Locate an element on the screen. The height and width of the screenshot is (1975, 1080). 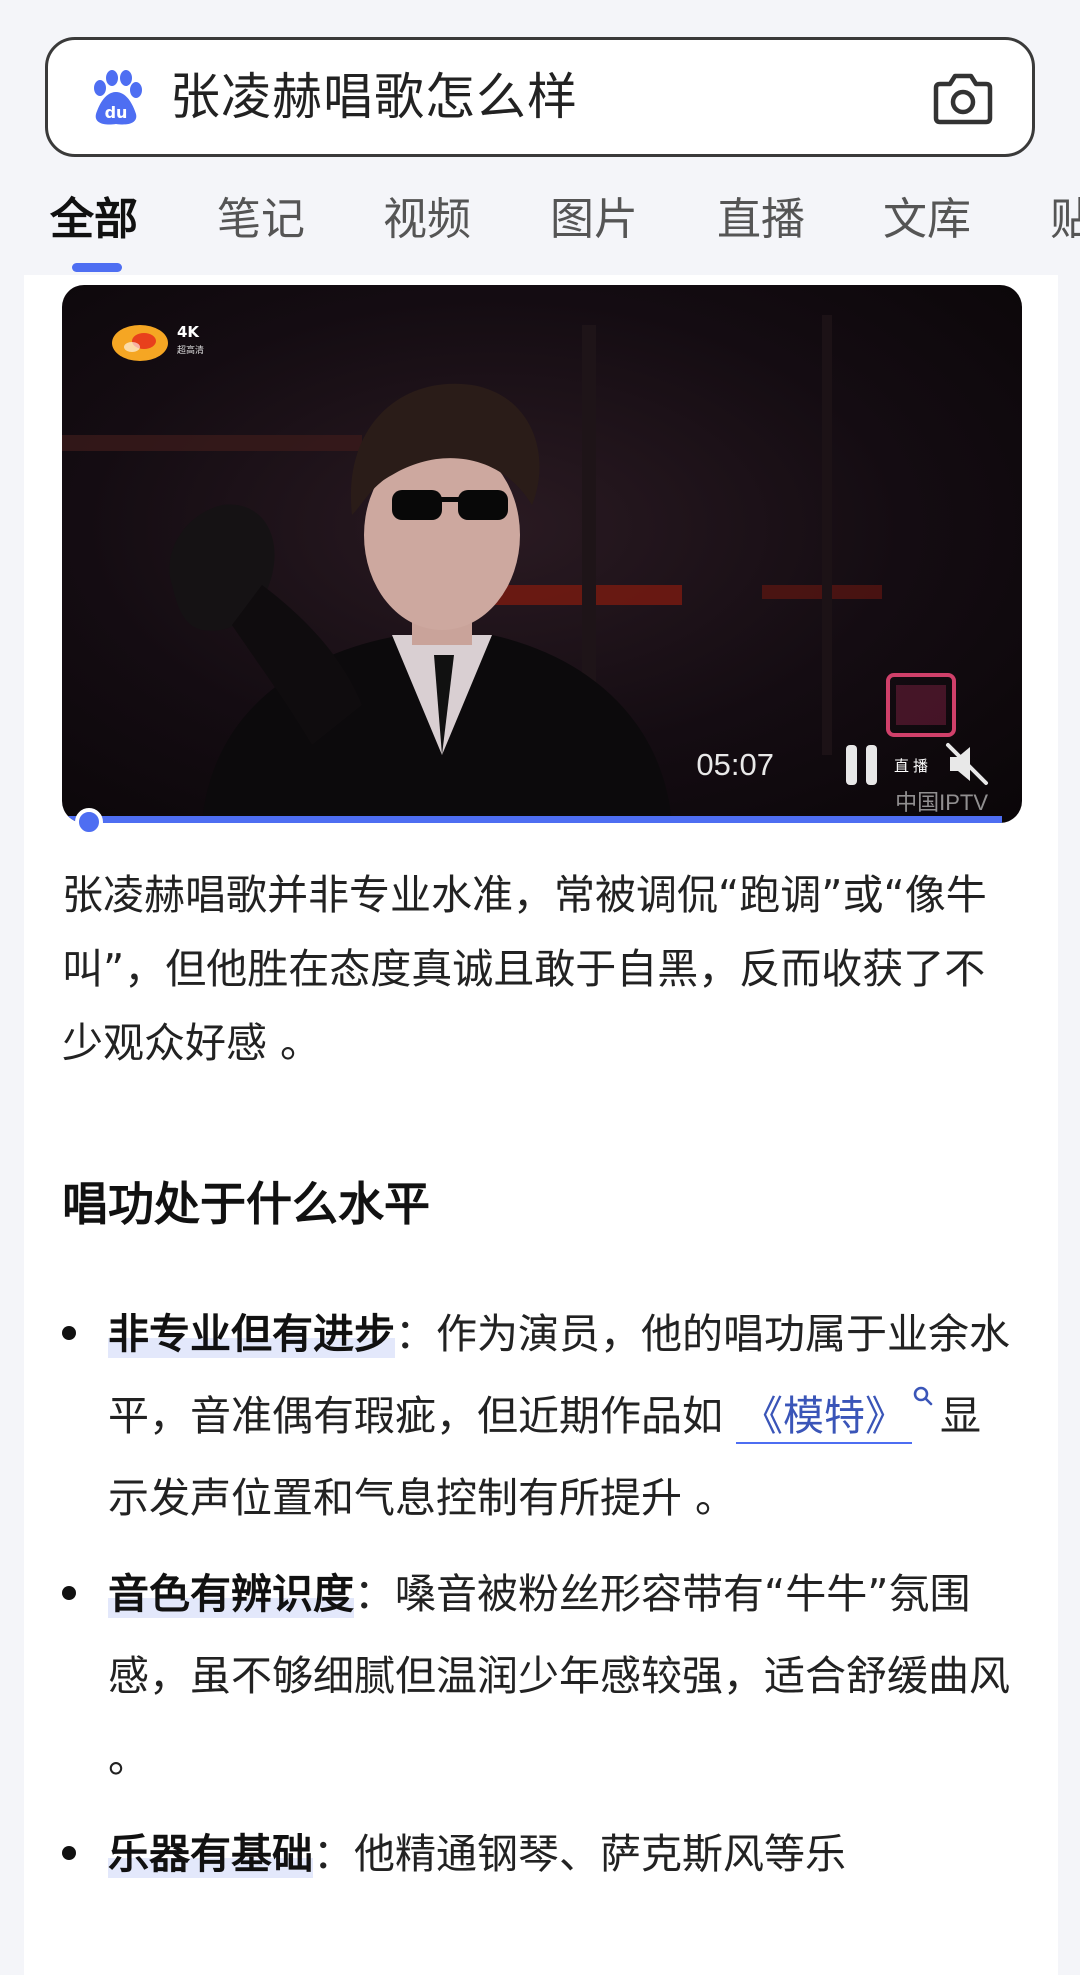
tab-video: 视频 is located at coordinates (427, 220).